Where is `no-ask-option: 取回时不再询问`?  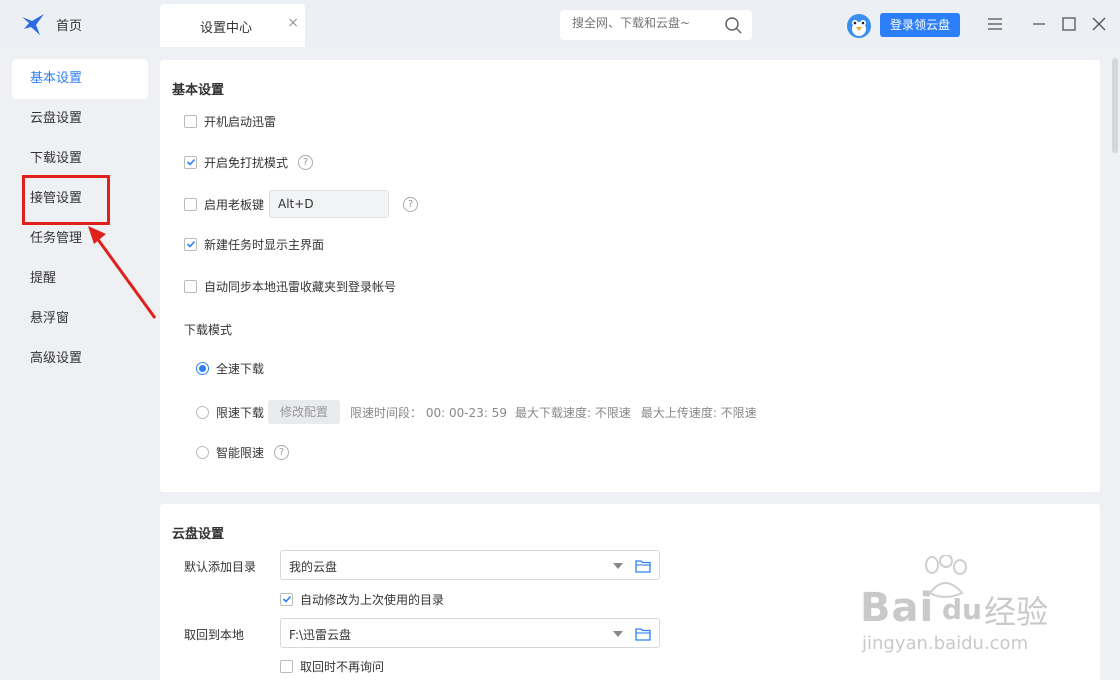
no-ask-option: 取回时不再询问 is located at coordinates (332, 666).